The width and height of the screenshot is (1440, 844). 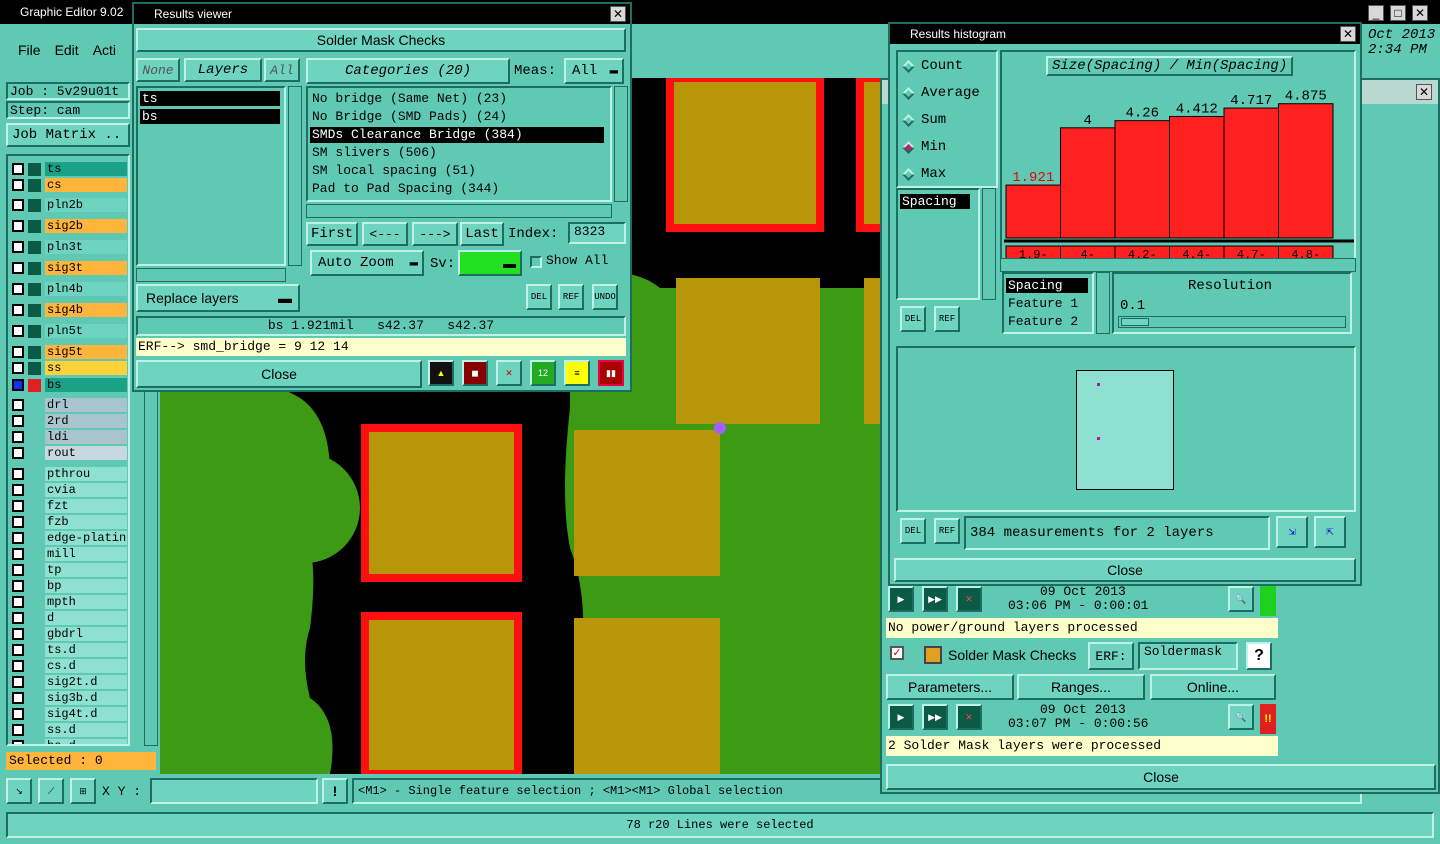 I want to click on mode-option: Max, so click(x=924, y=174).